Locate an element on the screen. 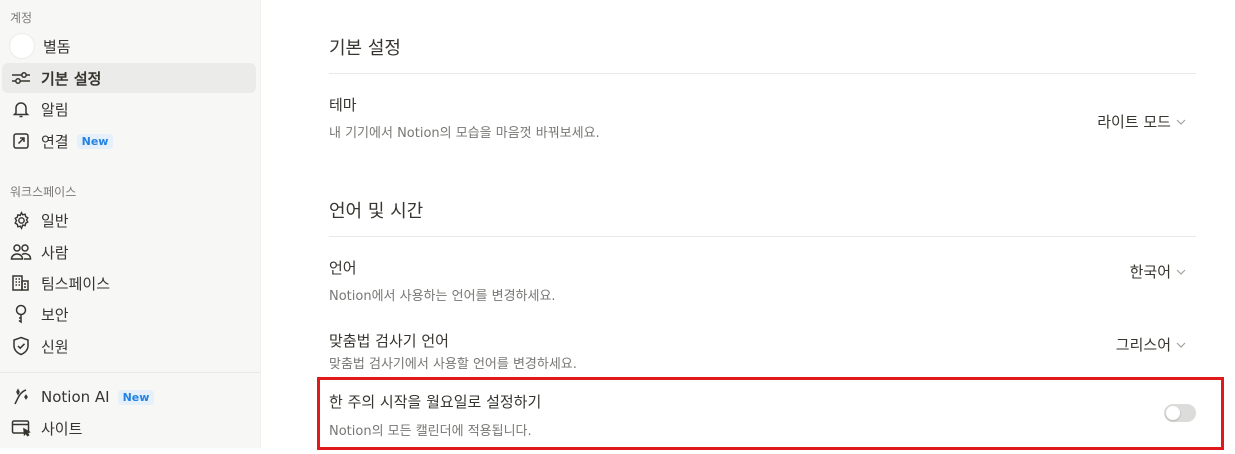 The image size is (1235, 454). theme-value: 라이트 모드 is located at coordinates (1134, 122).